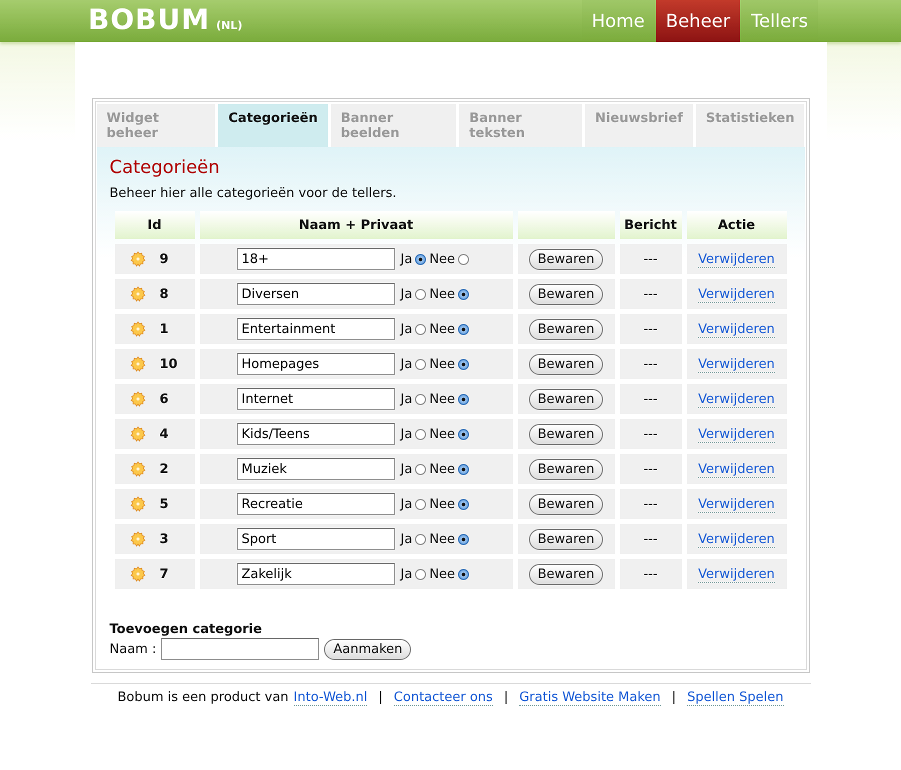  I want to click on id-number: 1, so click(164, 329).